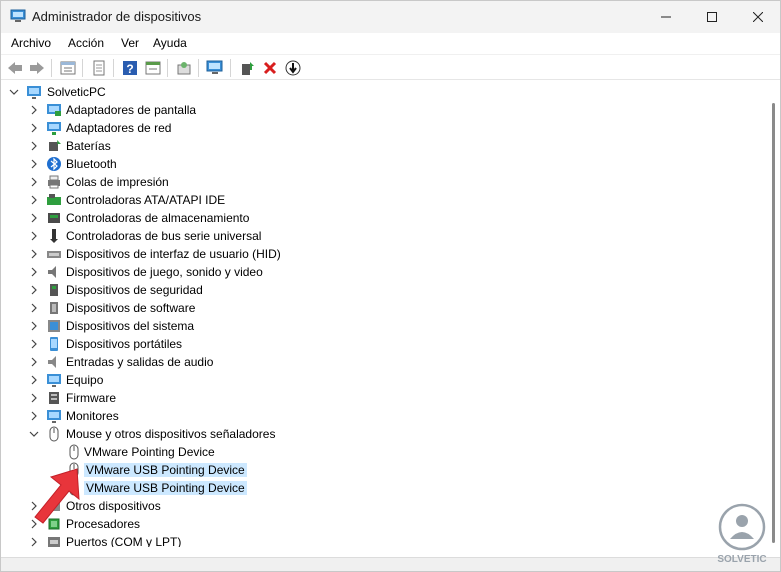 Image resolution: width=781 pixels, height=572 pixels. I want to click on tree-category-label: Dispositivos de software, so click(131, 308).